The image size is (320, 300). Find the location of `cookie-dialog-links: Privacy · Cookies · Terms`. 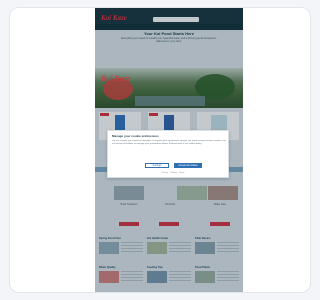

cookie-dialog-links: Privacy · Cookies · Terms is located at coordinates (173, 173).